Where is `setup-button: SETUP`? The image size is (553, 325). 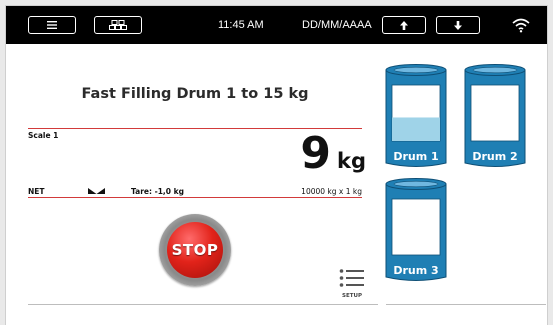
setup-button: SETUP is located at coordinates (352, 285).